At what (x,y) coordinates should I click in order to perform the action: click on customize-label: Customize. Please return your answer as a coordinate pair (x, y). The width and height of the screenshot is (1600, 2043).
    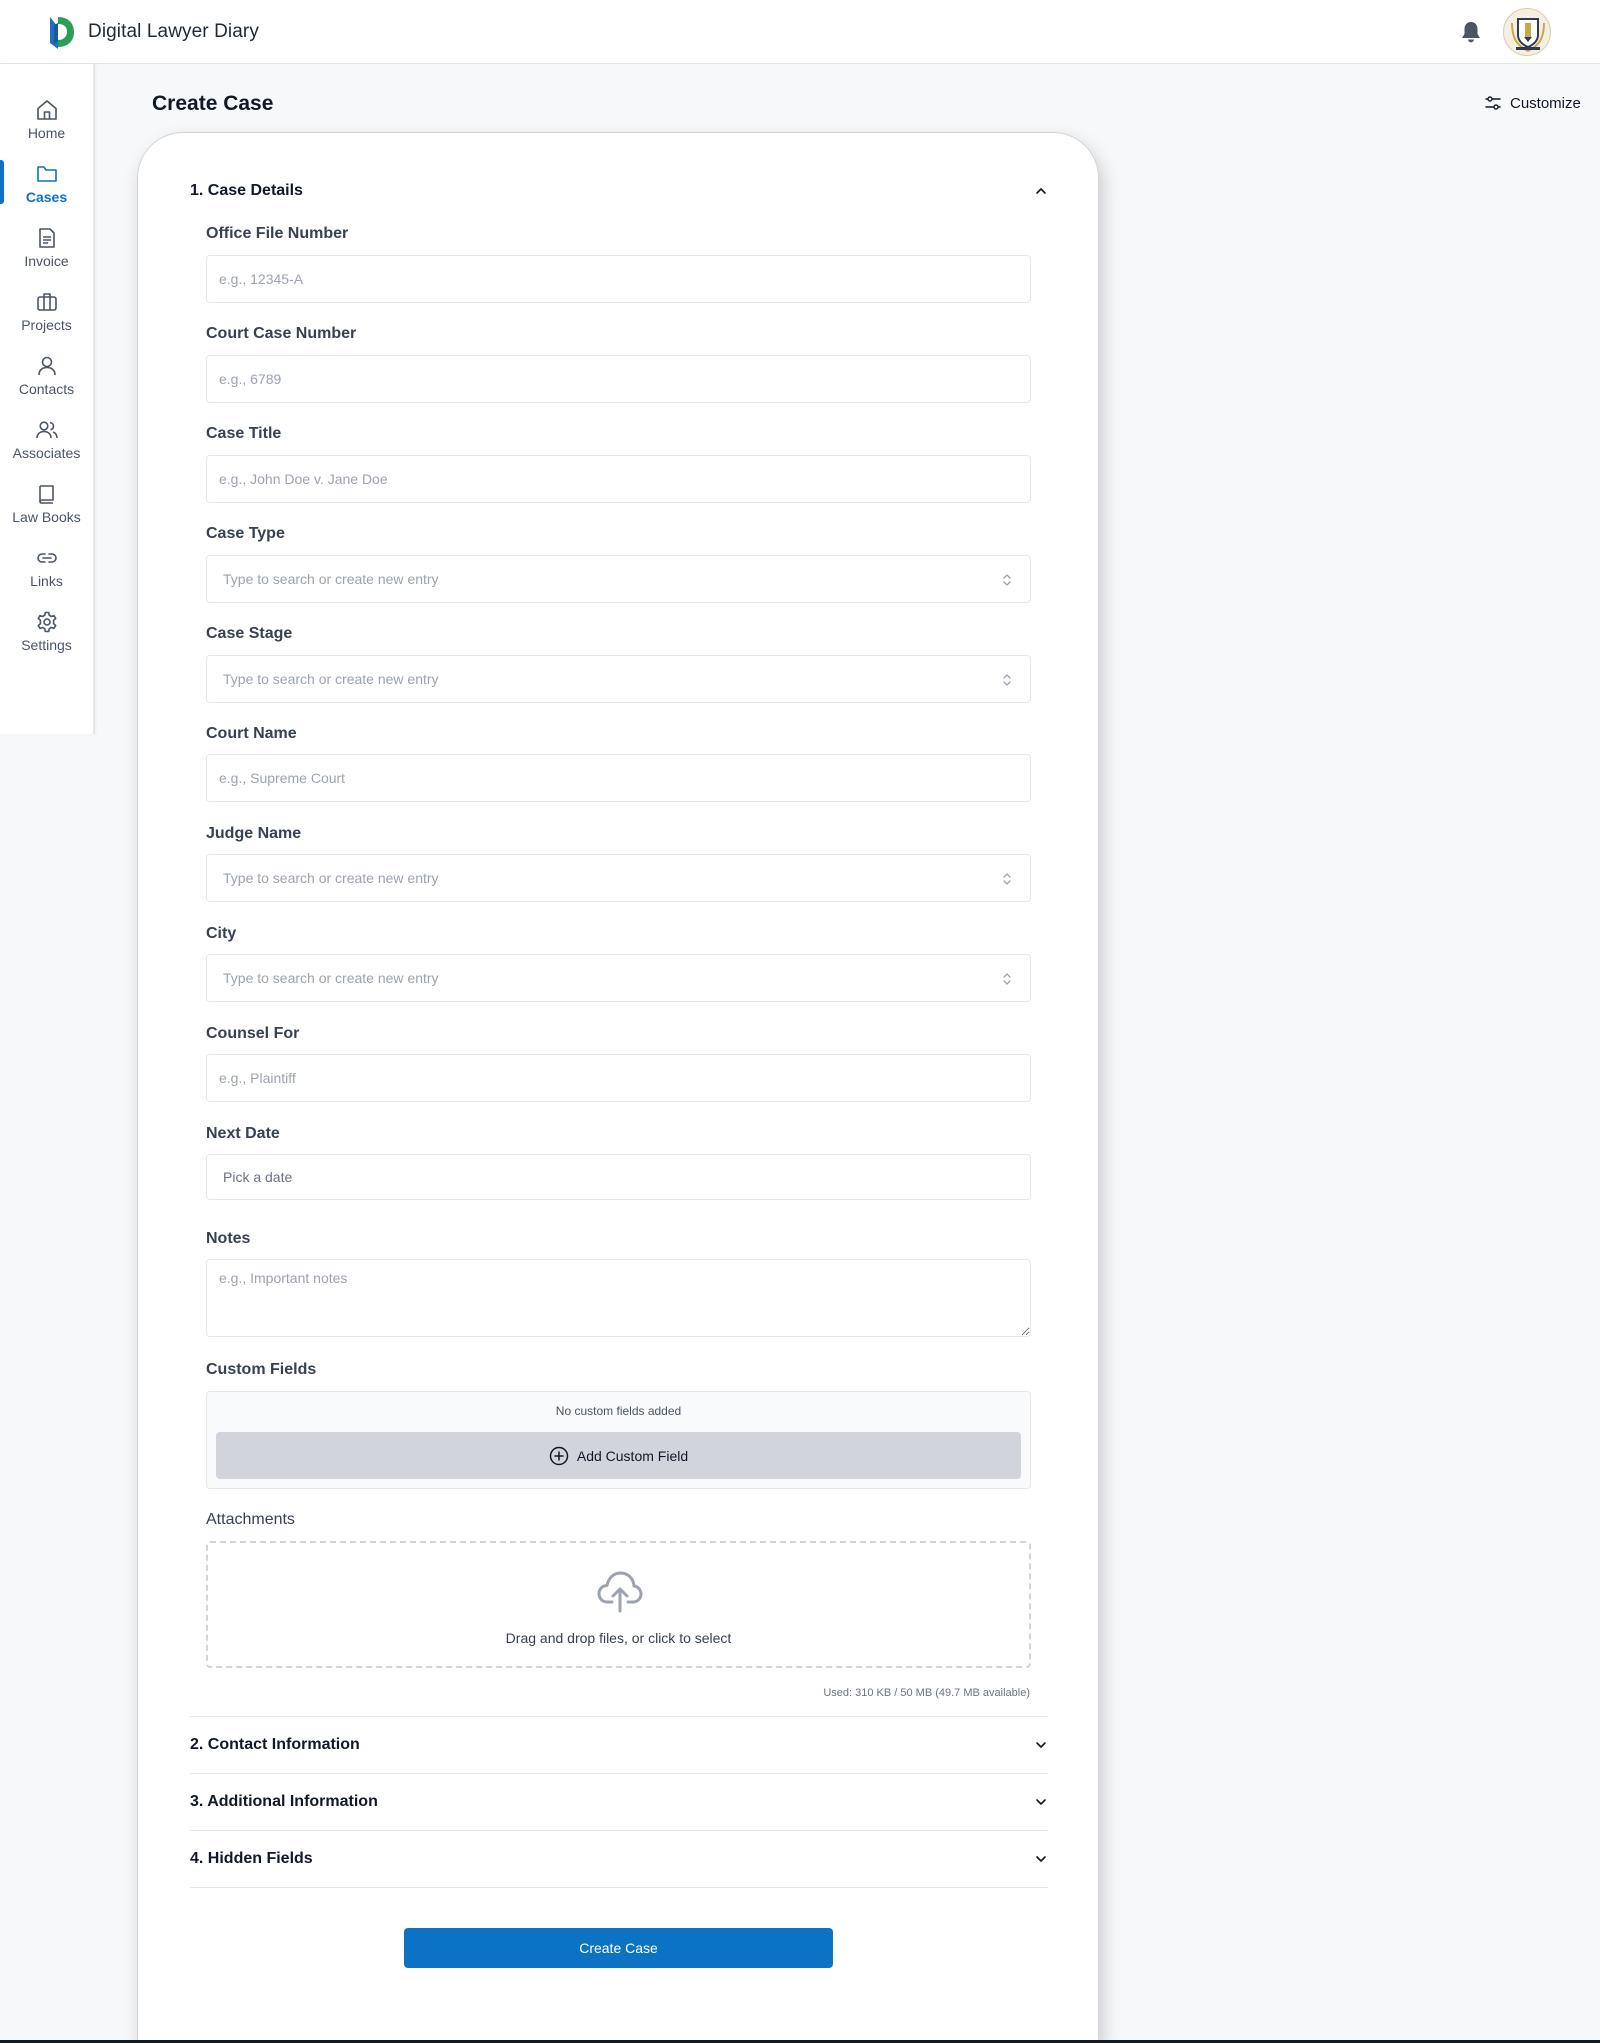
    Looking at the image, I should click on (1545, 103).